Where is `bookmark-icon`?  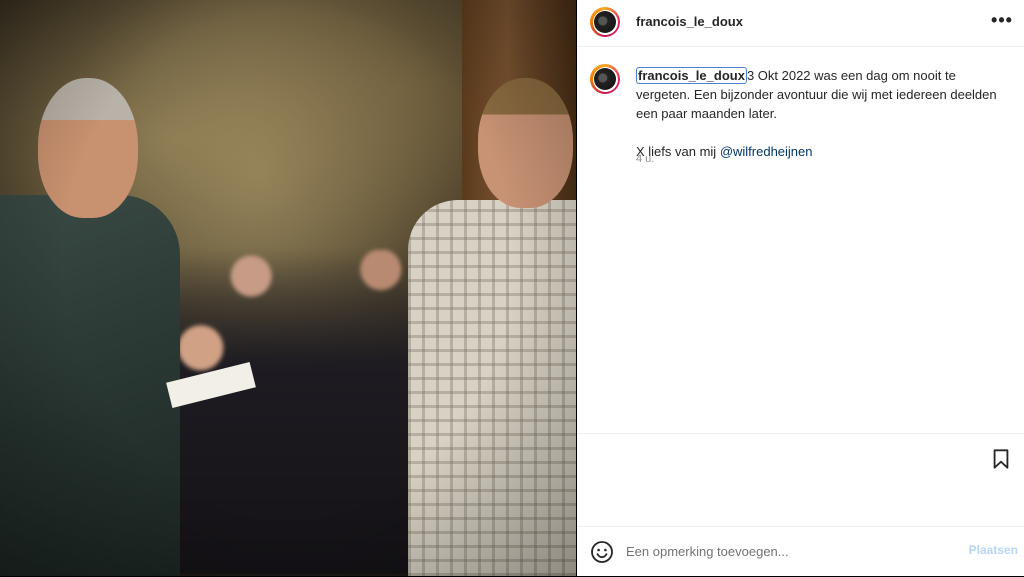
bookmark-icon is located at coordinates (1001, 459).